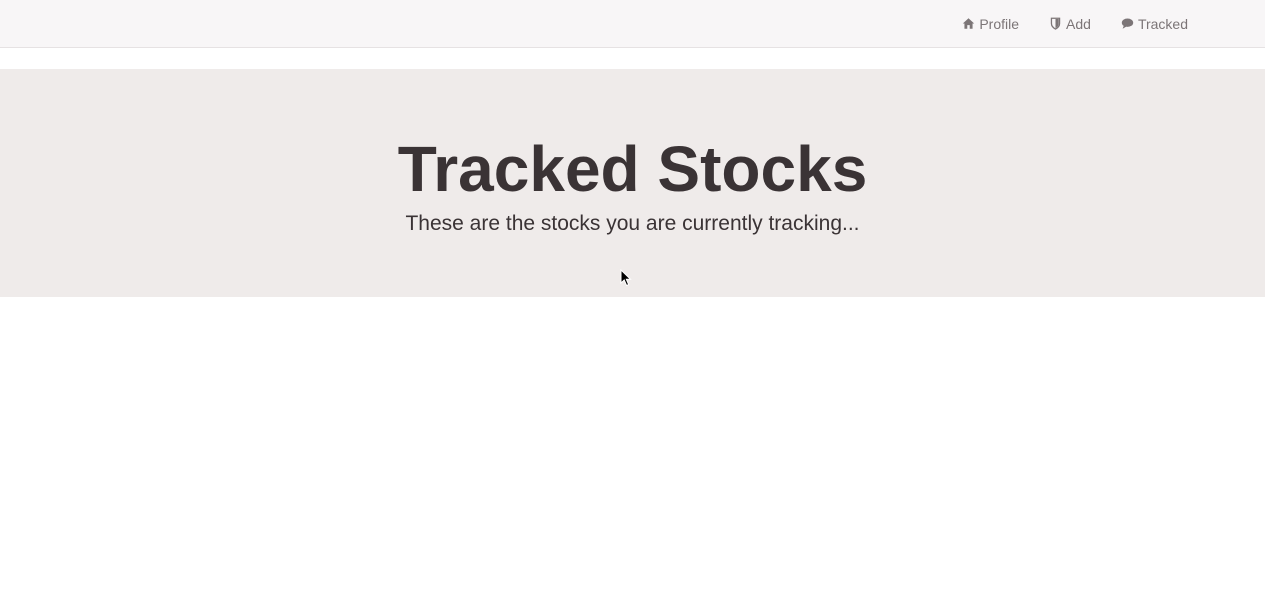 The width and height of the screenshot is (1265, 607). I want to click on shield-icon, so click(1055, 23).